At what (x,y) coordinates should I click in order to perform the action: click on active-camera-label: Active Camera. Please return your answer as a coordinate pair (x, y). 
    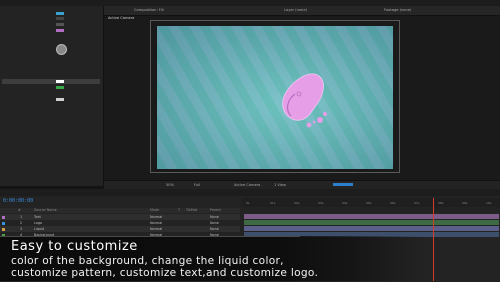
    Looking at the image, I should click on (121, 18).